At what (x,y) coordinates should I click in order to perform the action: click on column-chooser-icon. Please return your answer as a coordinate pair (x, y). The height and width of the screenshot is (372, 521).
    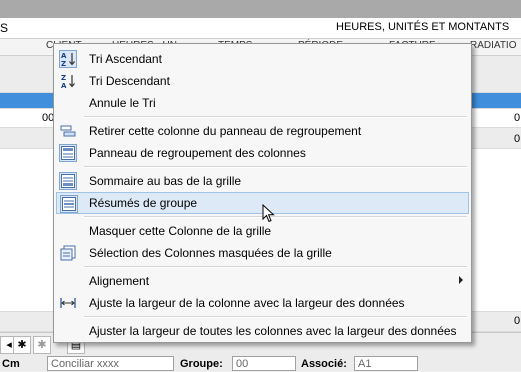
    Looking at the image, I should click on (68, 253).